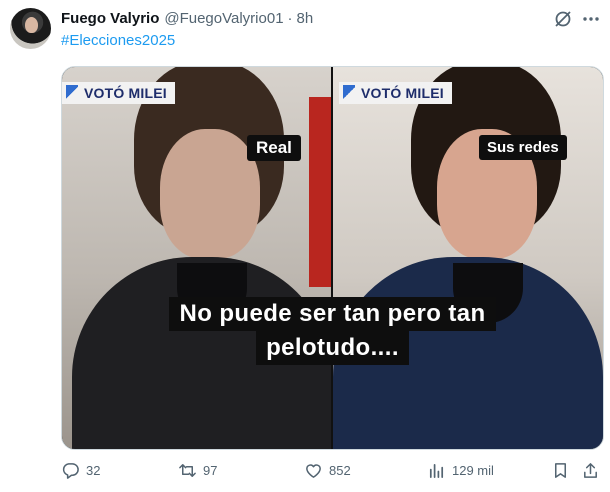  What do you see at coordinates (210, 470) in the screenshot?
I see `repost-count: 97` at bounding box center [210, 470].